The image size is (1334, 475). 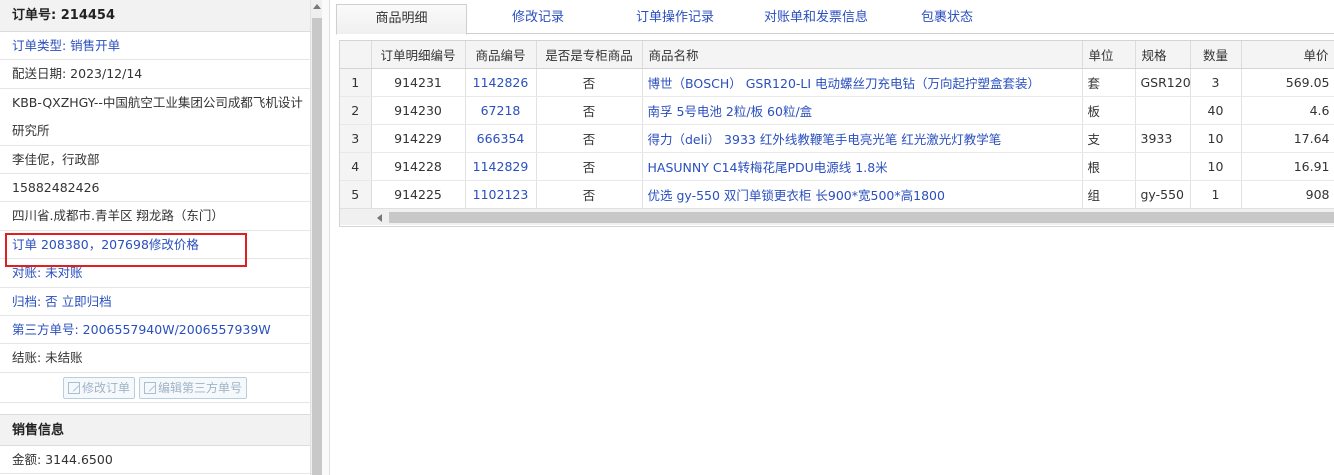 I want to click on unit-price: 4.6, so click(x=1287, y=110).